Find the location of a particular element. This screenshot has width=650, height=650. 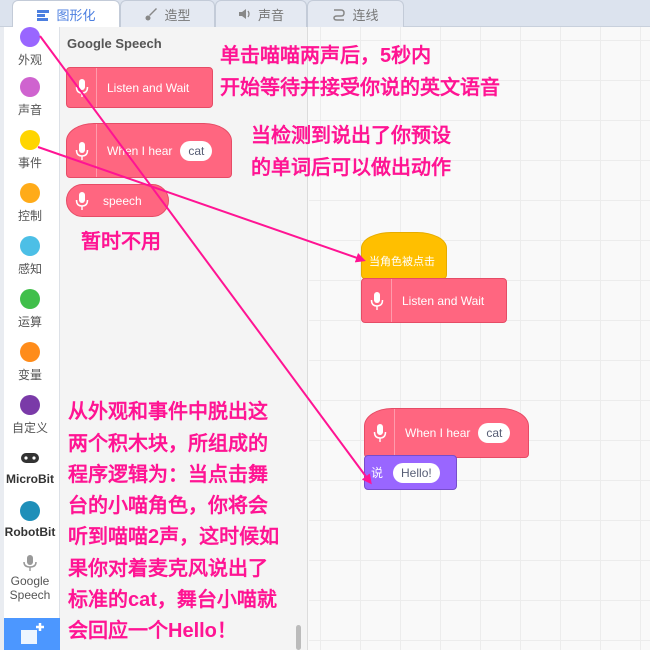

operators-color-icon is located at coordinates (30, 299).